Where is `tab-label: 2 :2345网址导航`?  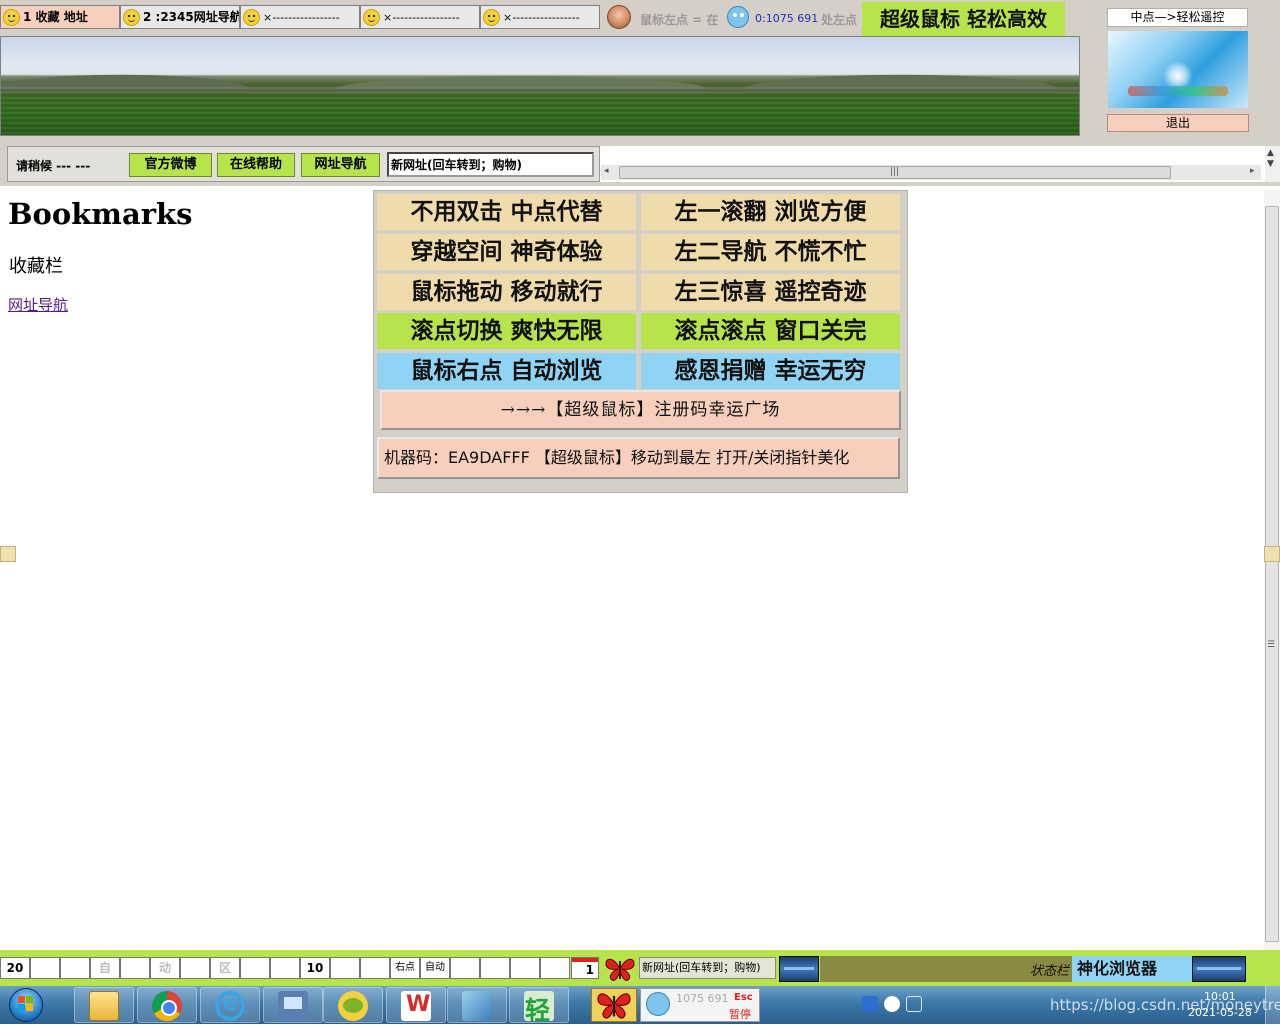
tab-label: 2 :2345网址导航 is located at coordinates (191, 17).